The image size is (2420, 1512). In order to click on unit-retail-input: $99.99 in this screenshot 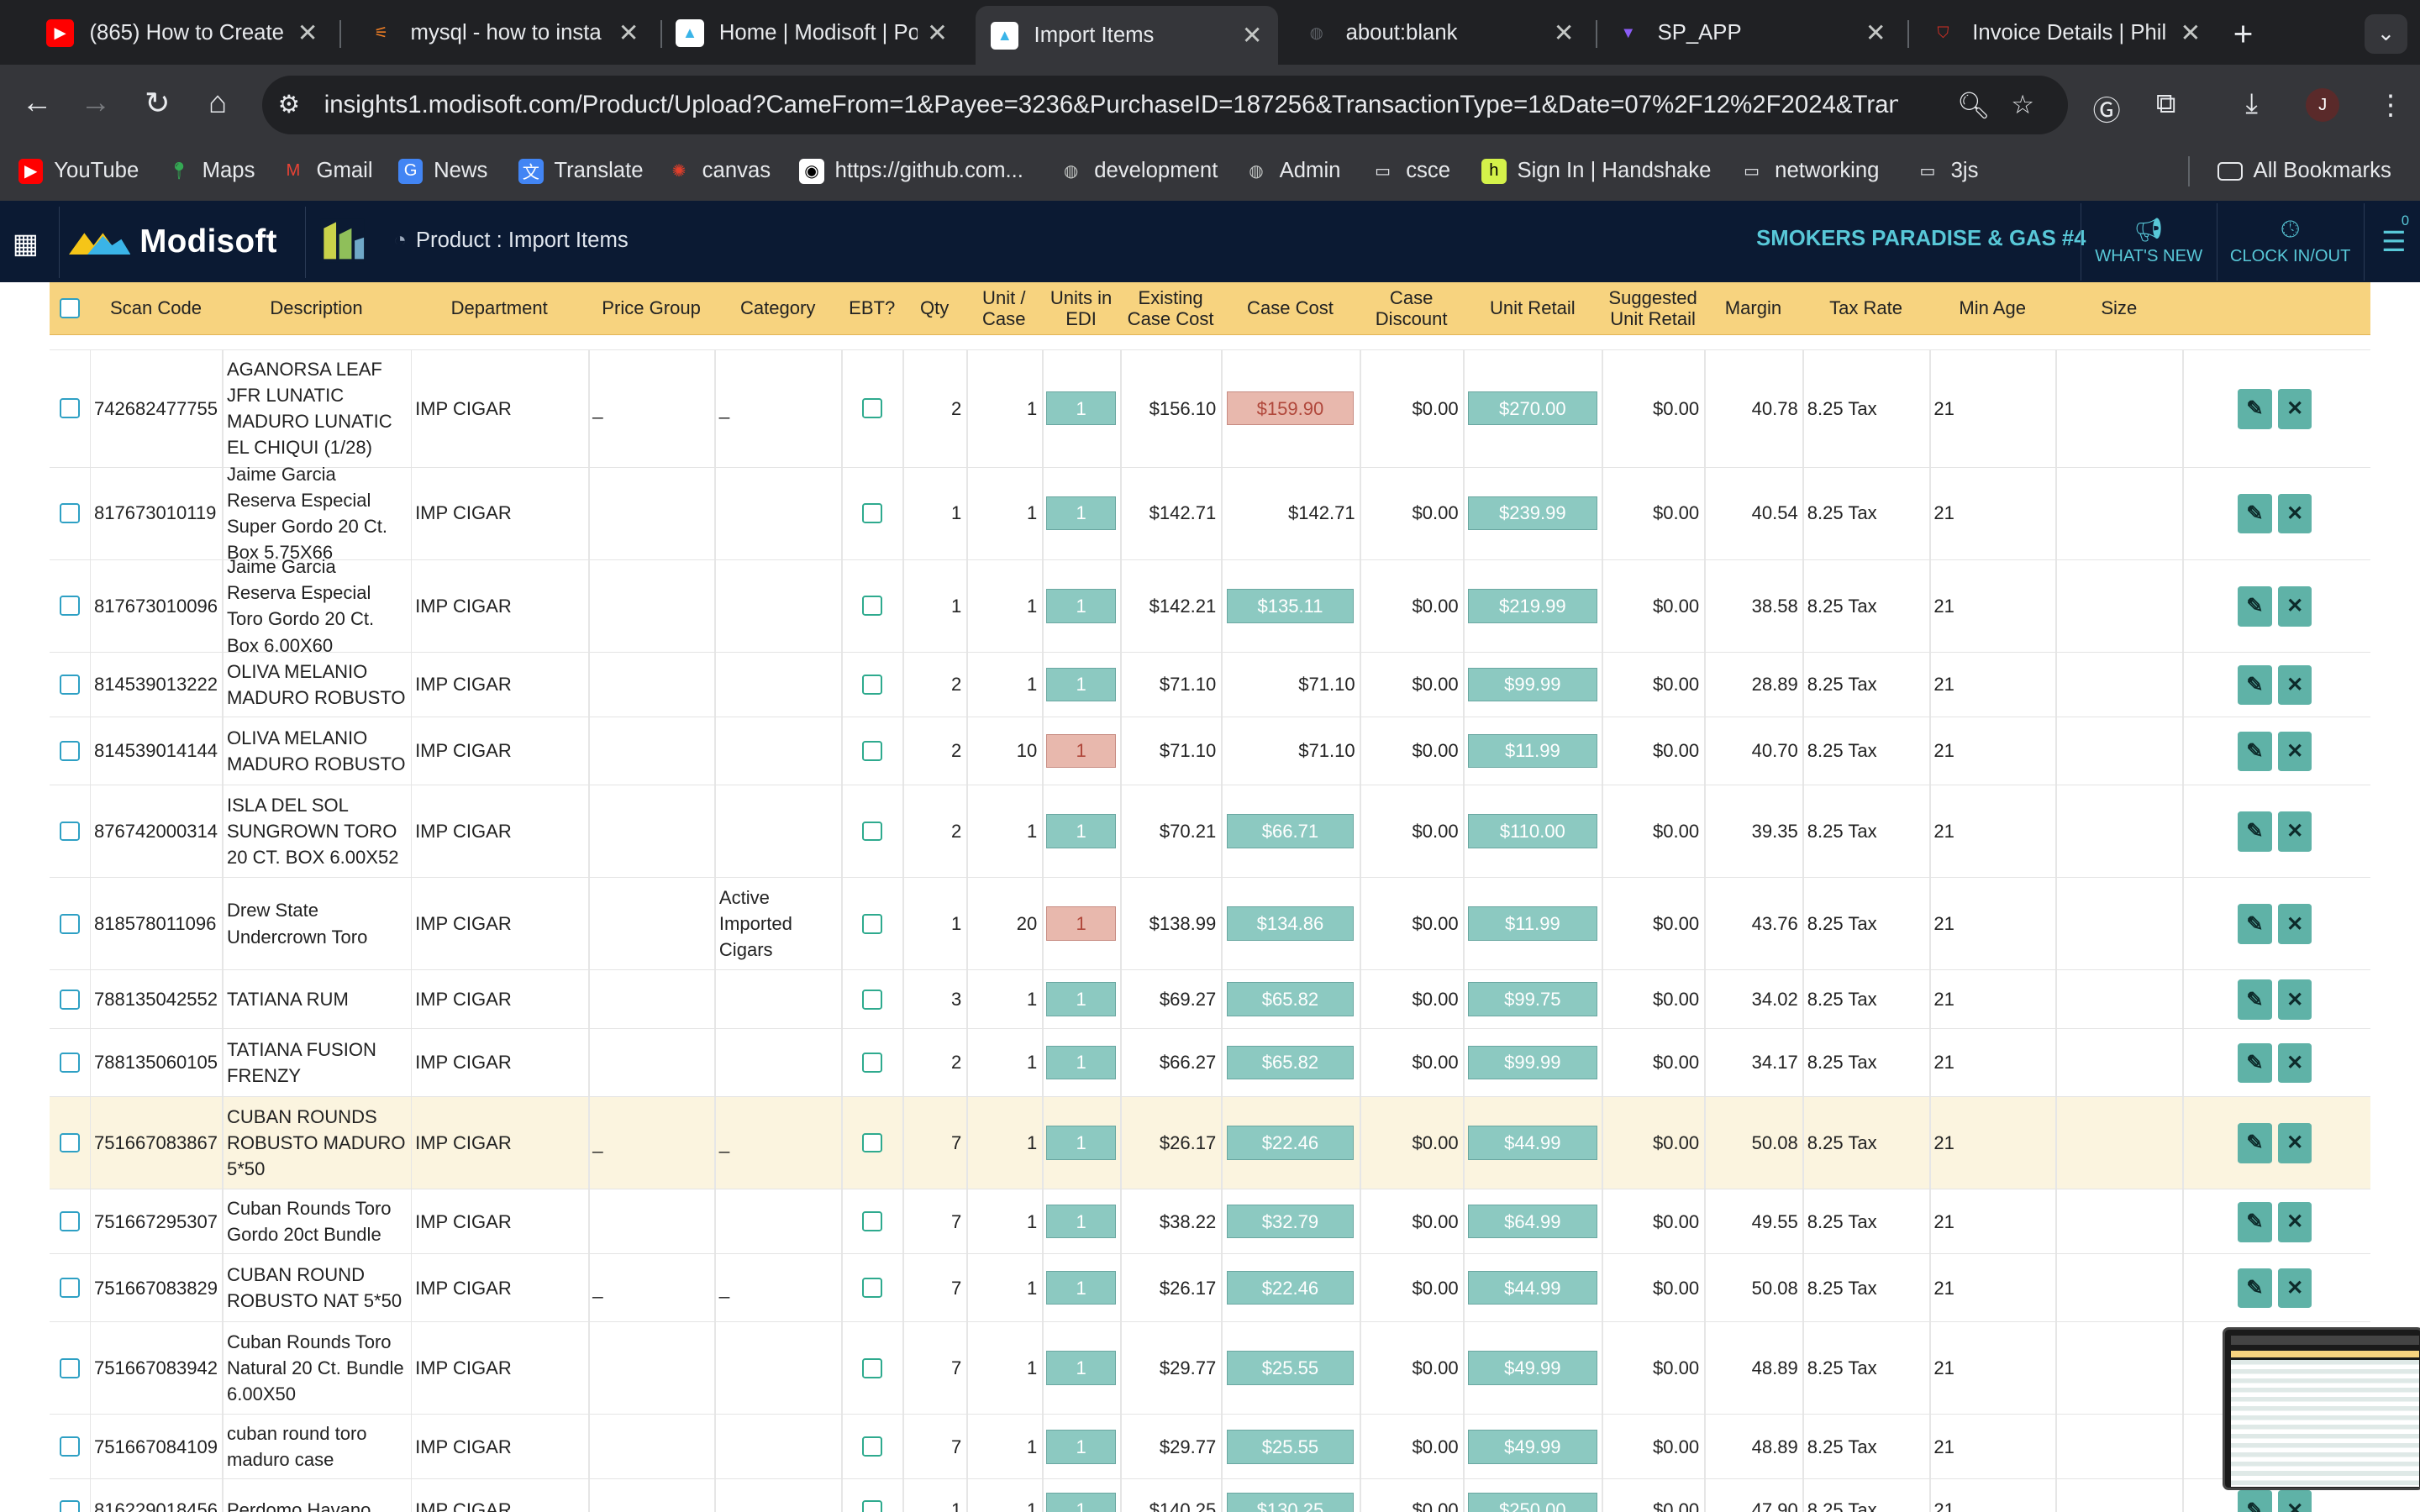, I will do `click(1532, 684)`.